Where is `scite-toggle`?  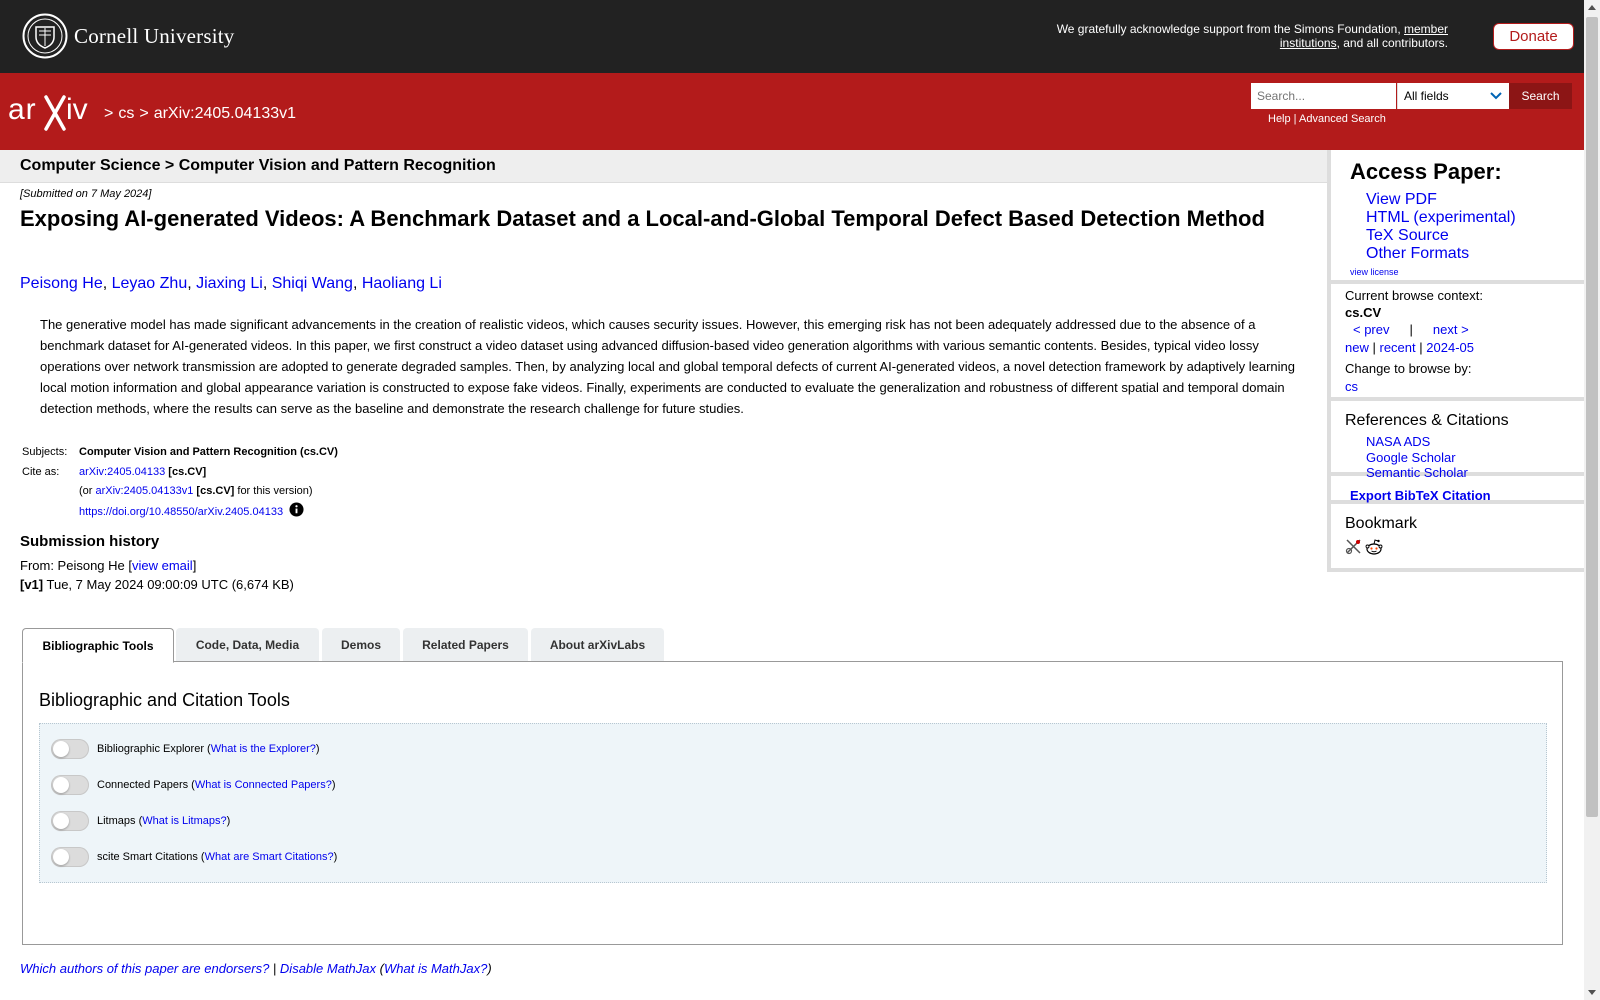 scite-toggle is located at coordinates (70, 857).